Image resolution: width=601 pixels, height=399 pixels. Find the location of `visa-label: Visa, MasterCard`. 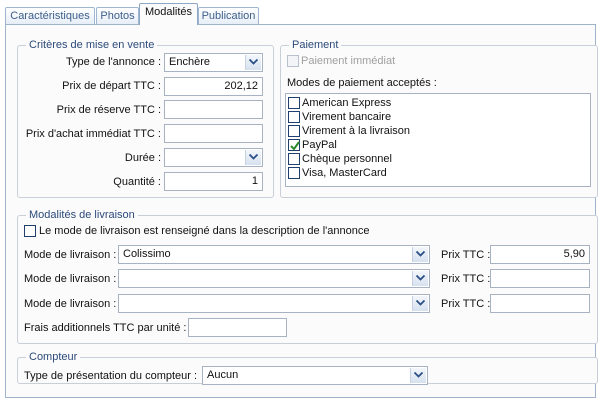

visa-label: Visa, MasterCard is located at coordinates (344, 173).